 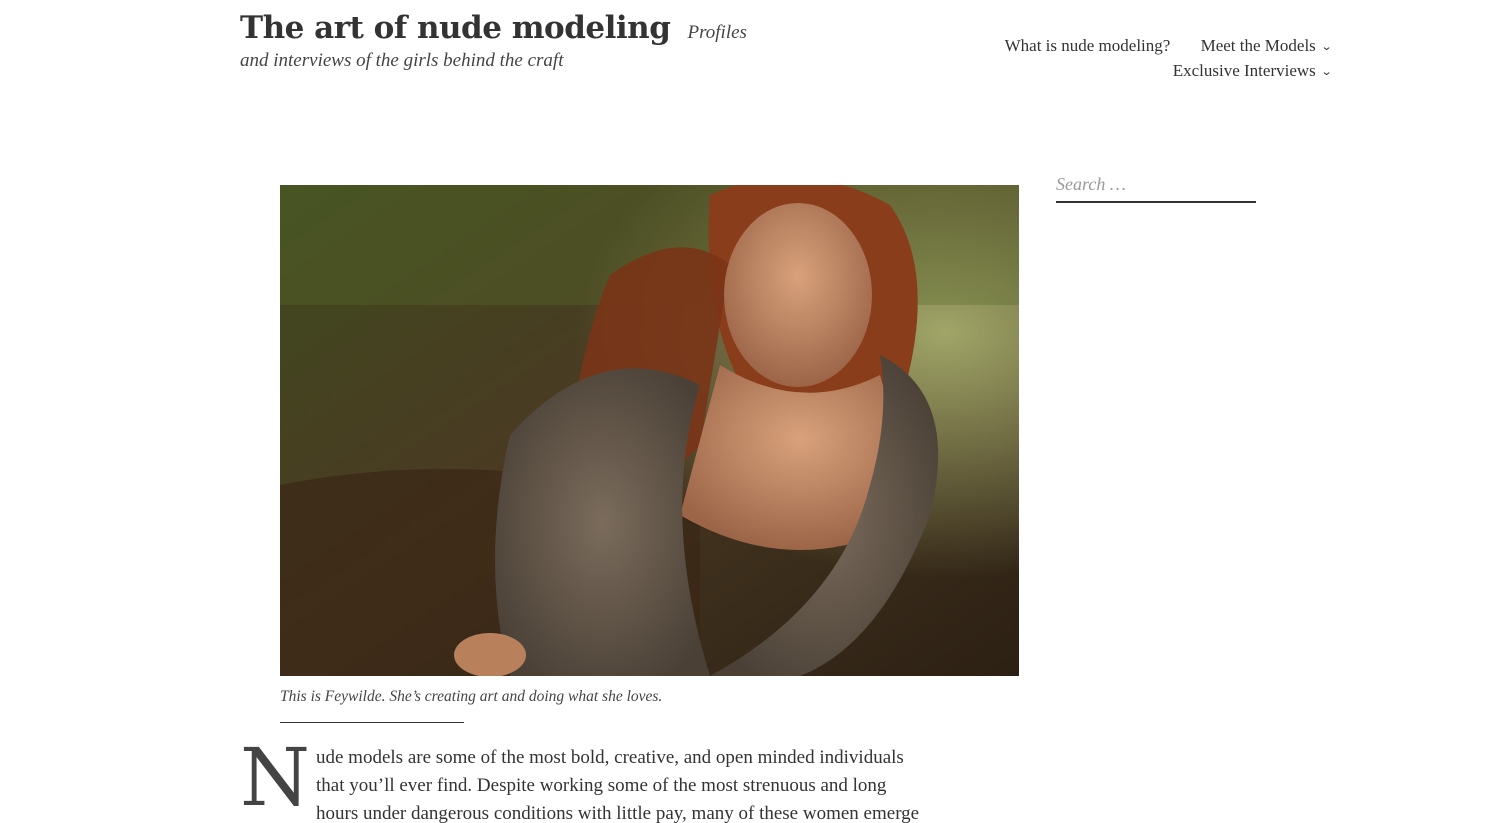 I want to click on dropcap: N, so click(x=275, y=777).